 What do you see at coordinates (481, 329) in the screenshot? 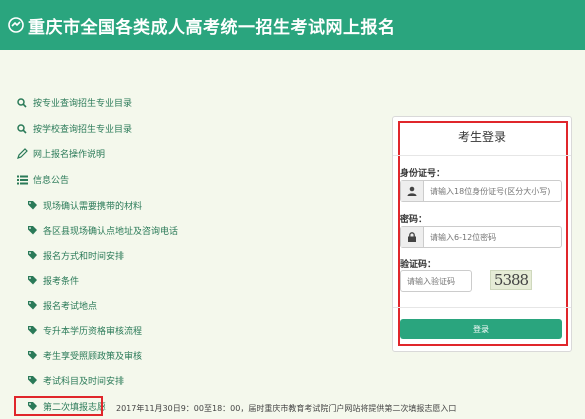
I see `login-button: 登录` at bounding box center [481, 329].